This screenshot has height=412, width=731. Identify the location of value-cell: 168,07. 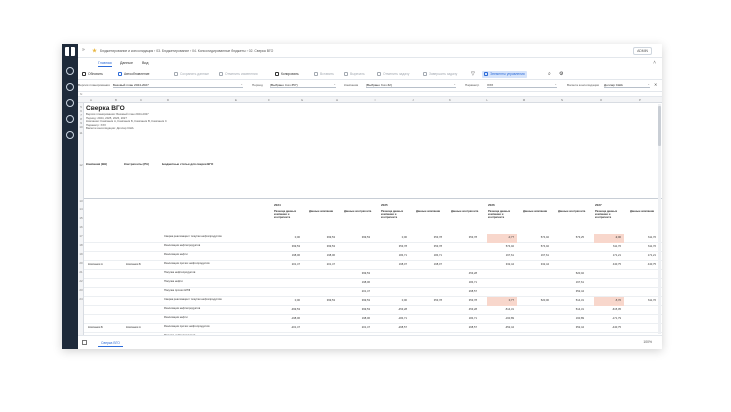
(395, 264).